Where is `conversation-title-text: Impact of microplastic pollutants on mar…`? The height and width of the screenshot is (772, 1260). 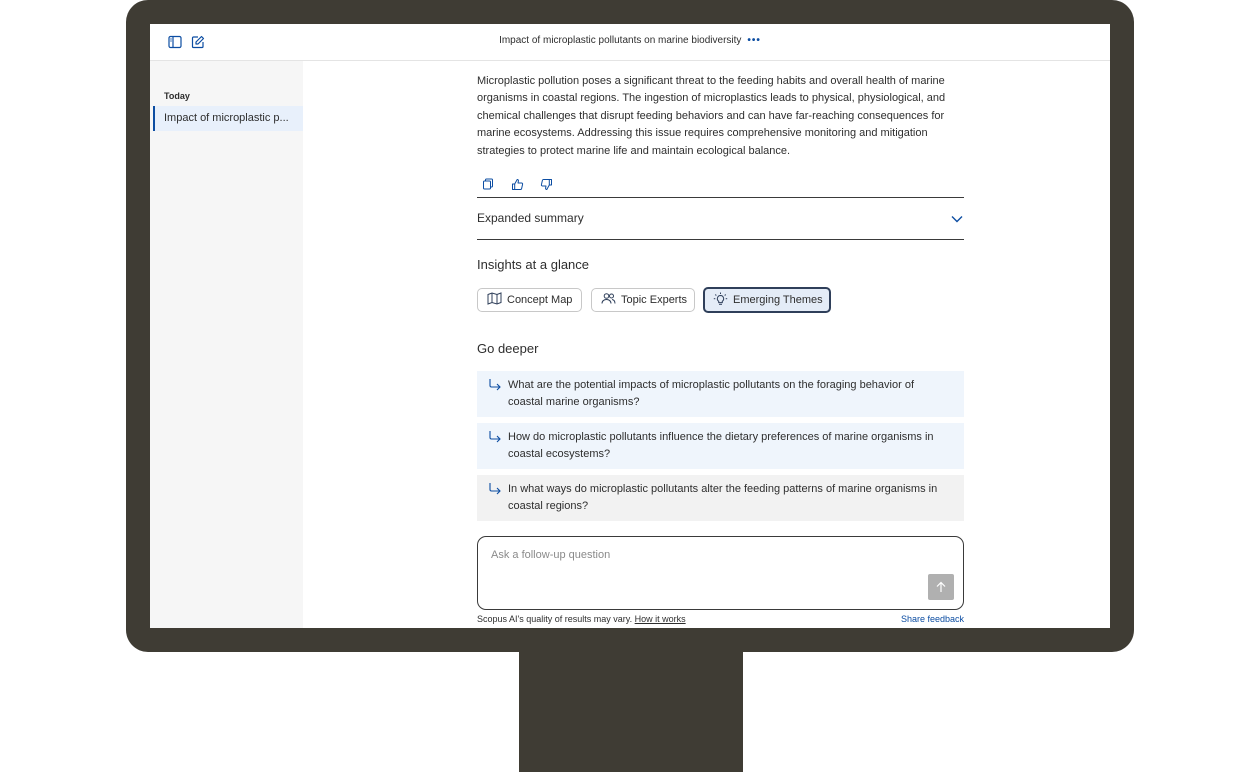
conversation-title-text: Impact of microplastic pollutants on mar… is located at coordinates (620, 40).